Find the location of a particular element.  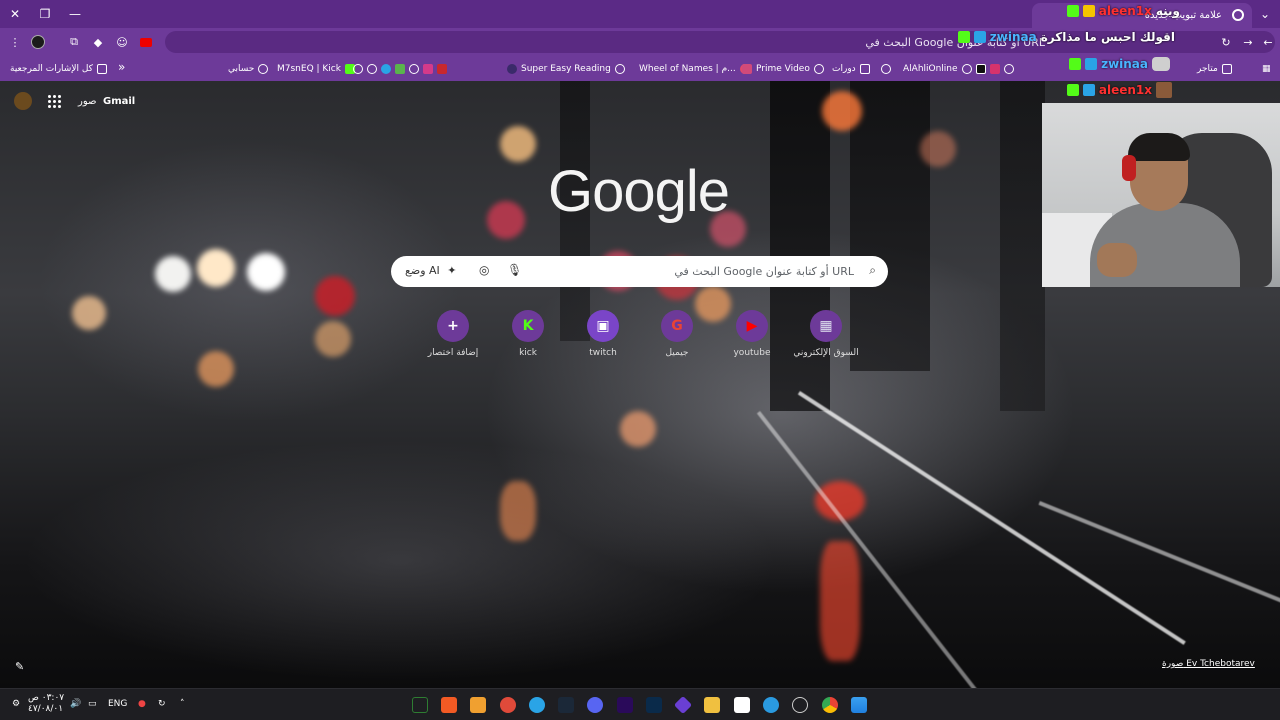

excel-icon is located at coordinates (420, 705).